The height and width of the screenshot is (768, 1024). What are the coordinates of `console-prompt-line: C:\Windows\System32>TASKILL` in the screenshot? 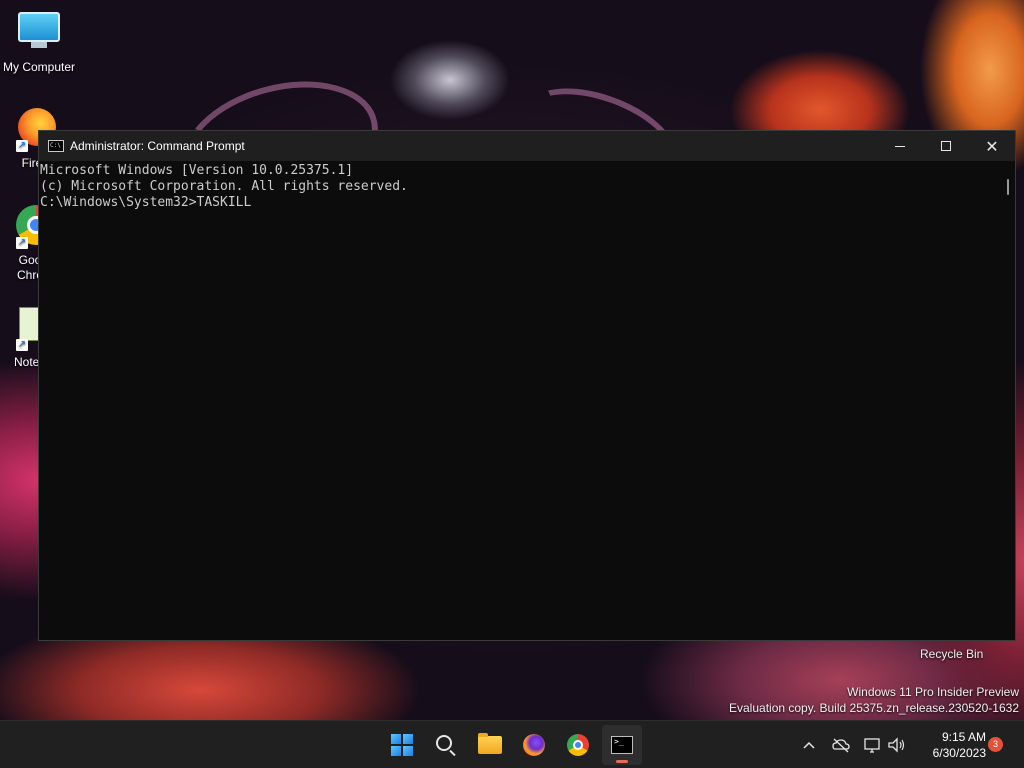 It's located at (146, 202).